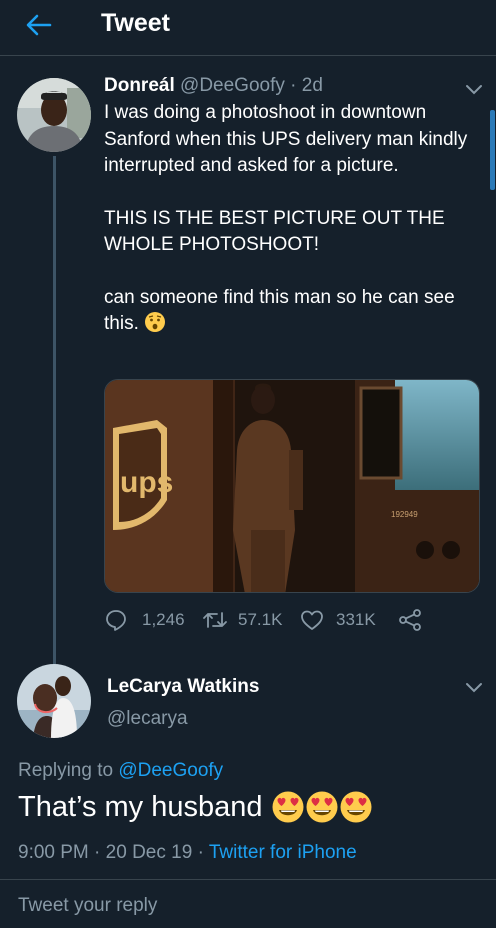 This screenshot has width=496, height=928. What do you see at coordinates (149, 852) in the screenshot?
I see `tweet-date: 20 Dec 19` at bounding box center [149, 852].